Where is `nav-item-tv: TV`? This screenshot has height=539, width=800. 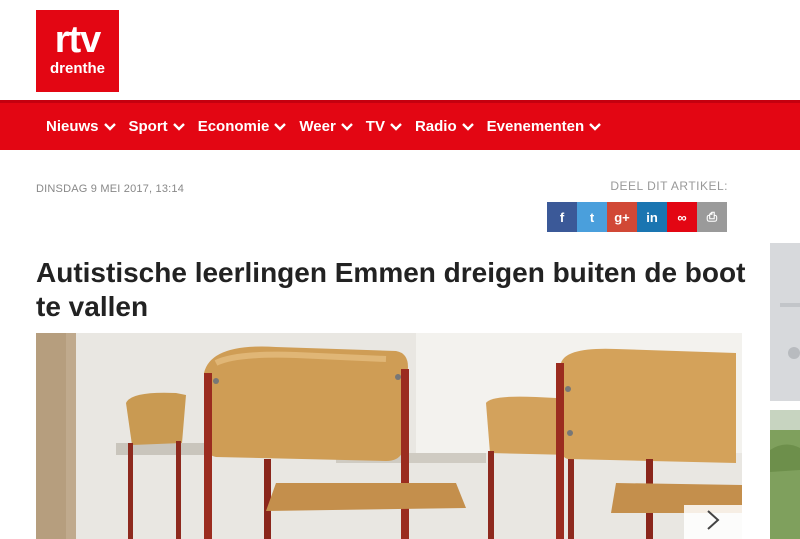 nav-item-tv: TV is located at coordinates (384, 126).